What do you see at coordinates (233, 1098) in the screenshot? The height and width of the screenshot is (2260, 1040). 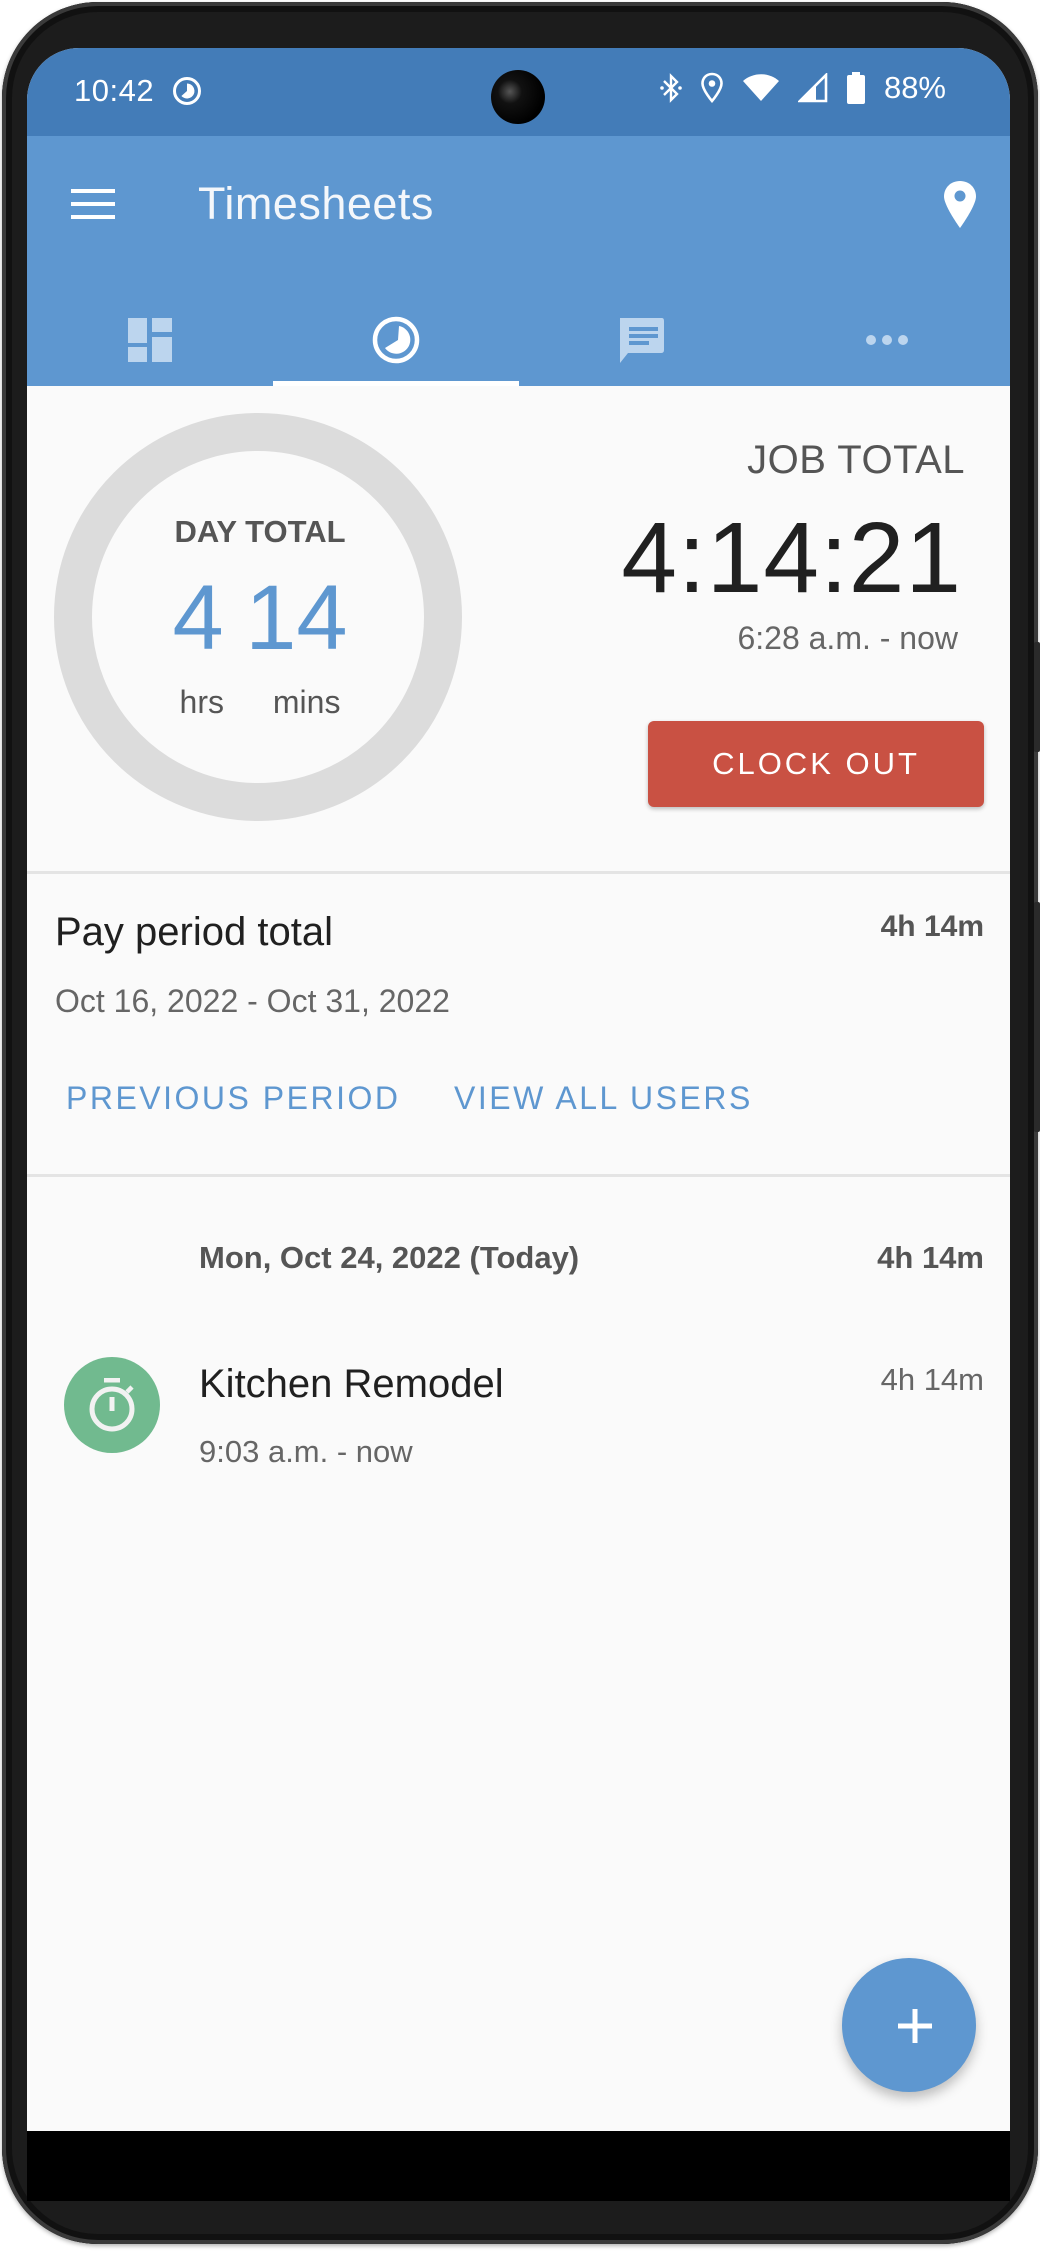 I see `previous-period-button: PREVIOUS PERIOD` at bounding box center [233, 1098].